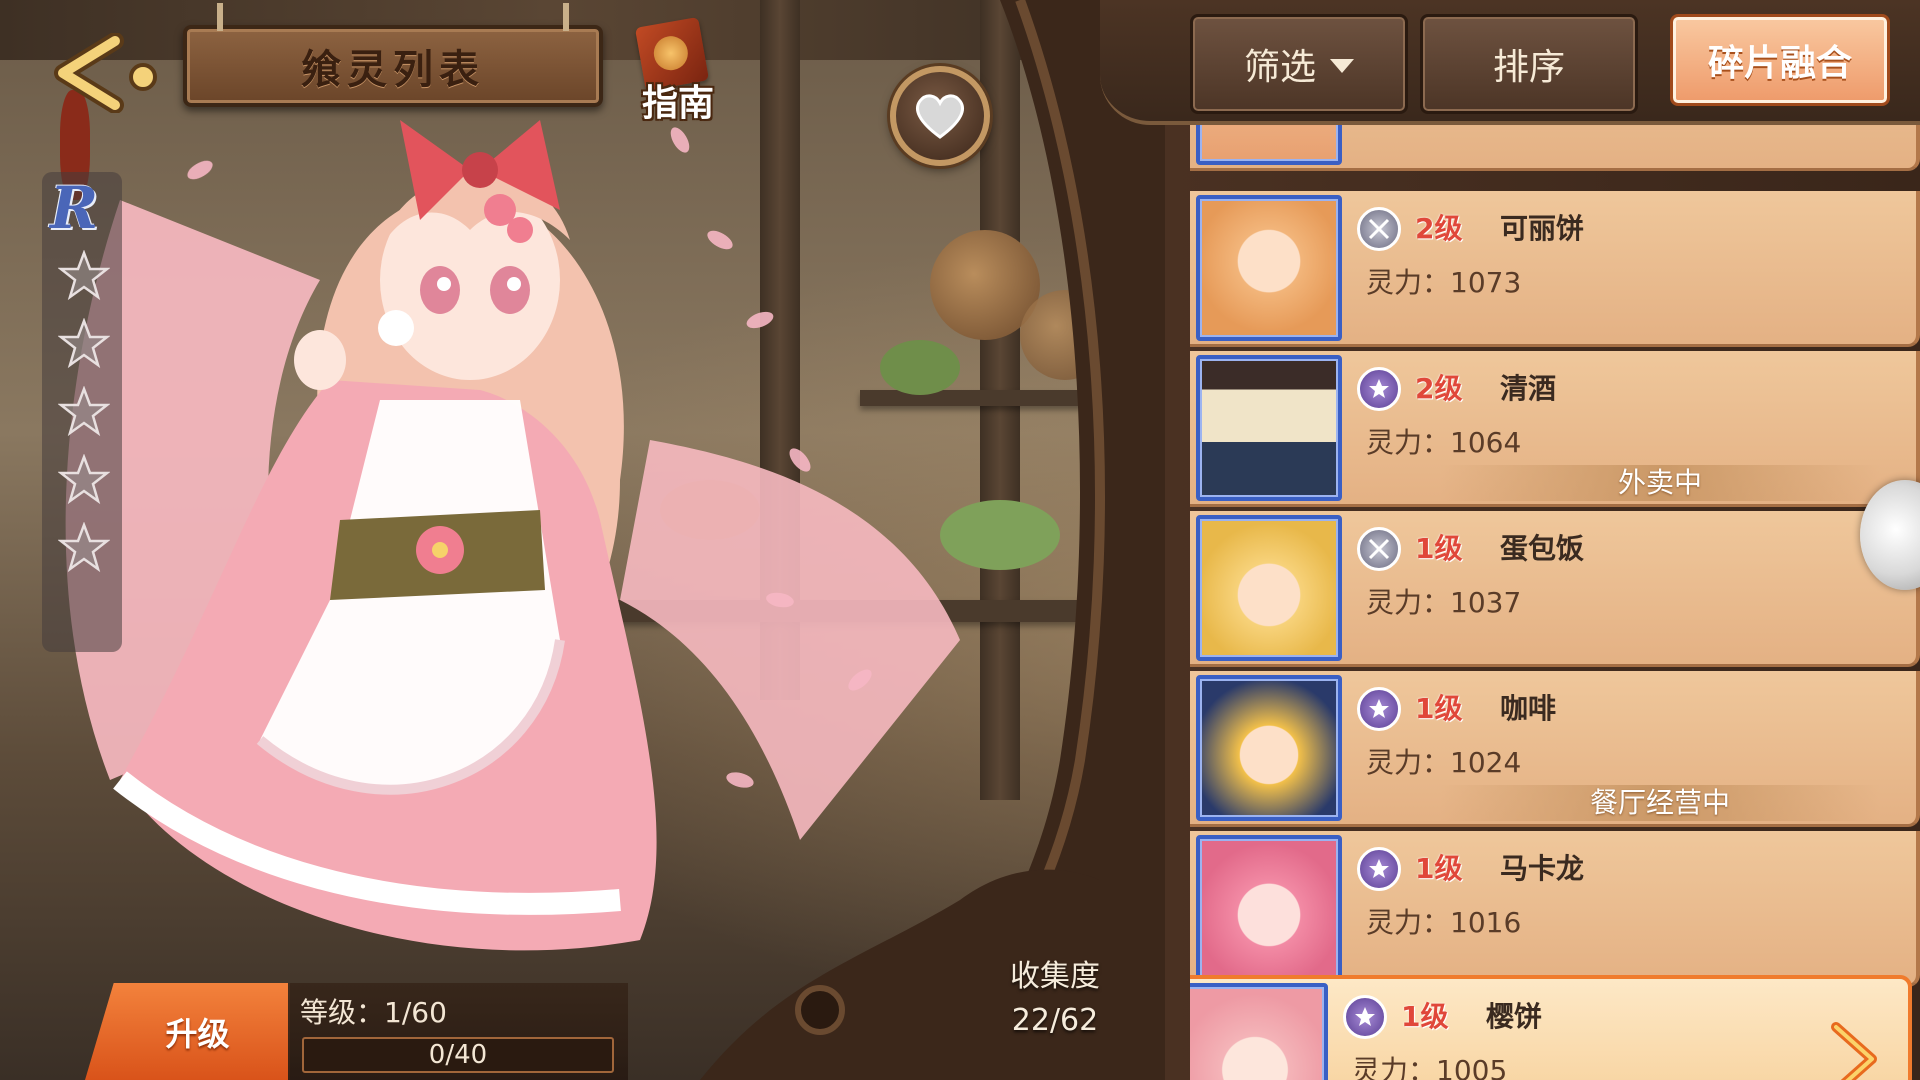 The image size is (1920, 1080). I want to click on list-item: 1级 咖啡 灵力：1024 餐厅经营中, so click(1555, 749).